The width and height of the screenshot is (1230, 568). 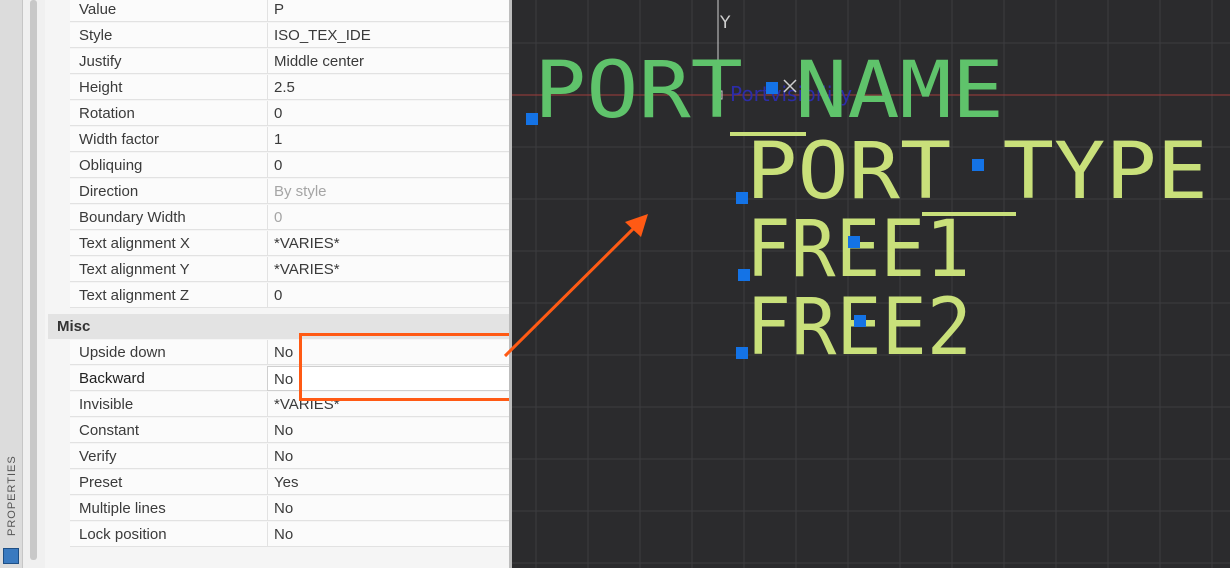 I want to click on grip-port-type-center, so click(x=978, y=165).